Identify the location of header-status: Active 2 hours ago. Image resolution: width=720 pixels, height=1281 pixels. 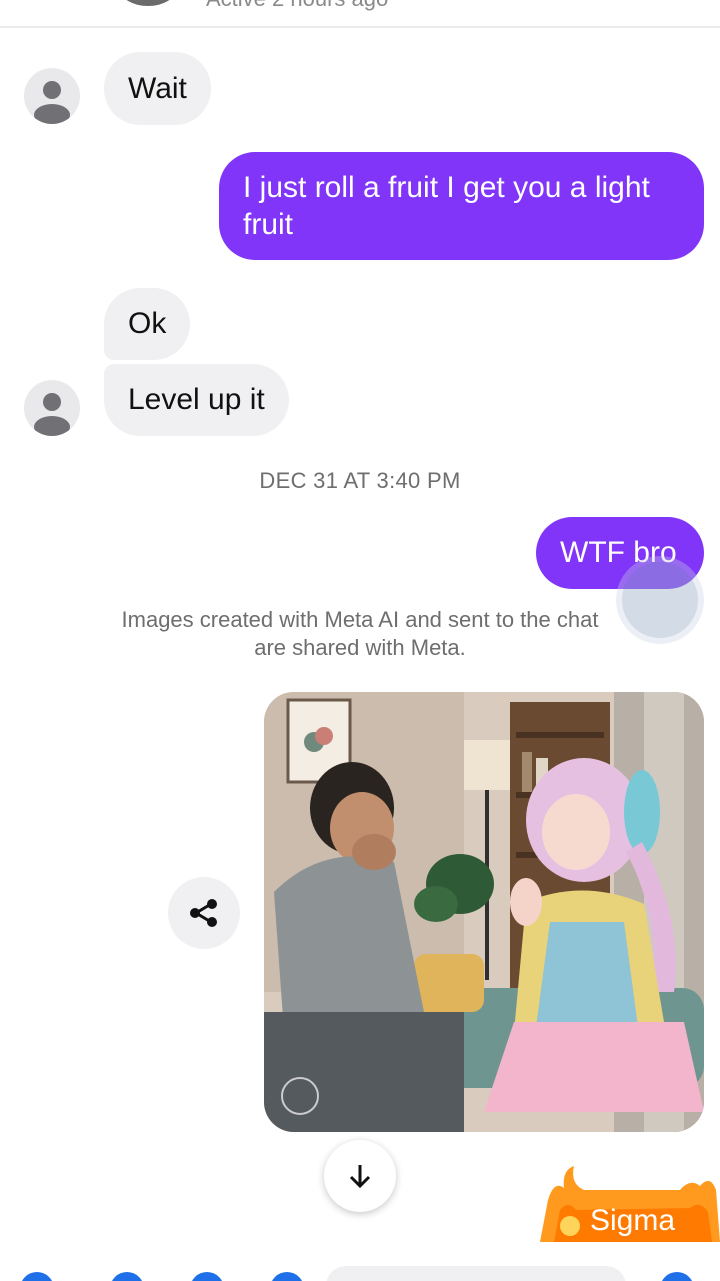
(297, 6).